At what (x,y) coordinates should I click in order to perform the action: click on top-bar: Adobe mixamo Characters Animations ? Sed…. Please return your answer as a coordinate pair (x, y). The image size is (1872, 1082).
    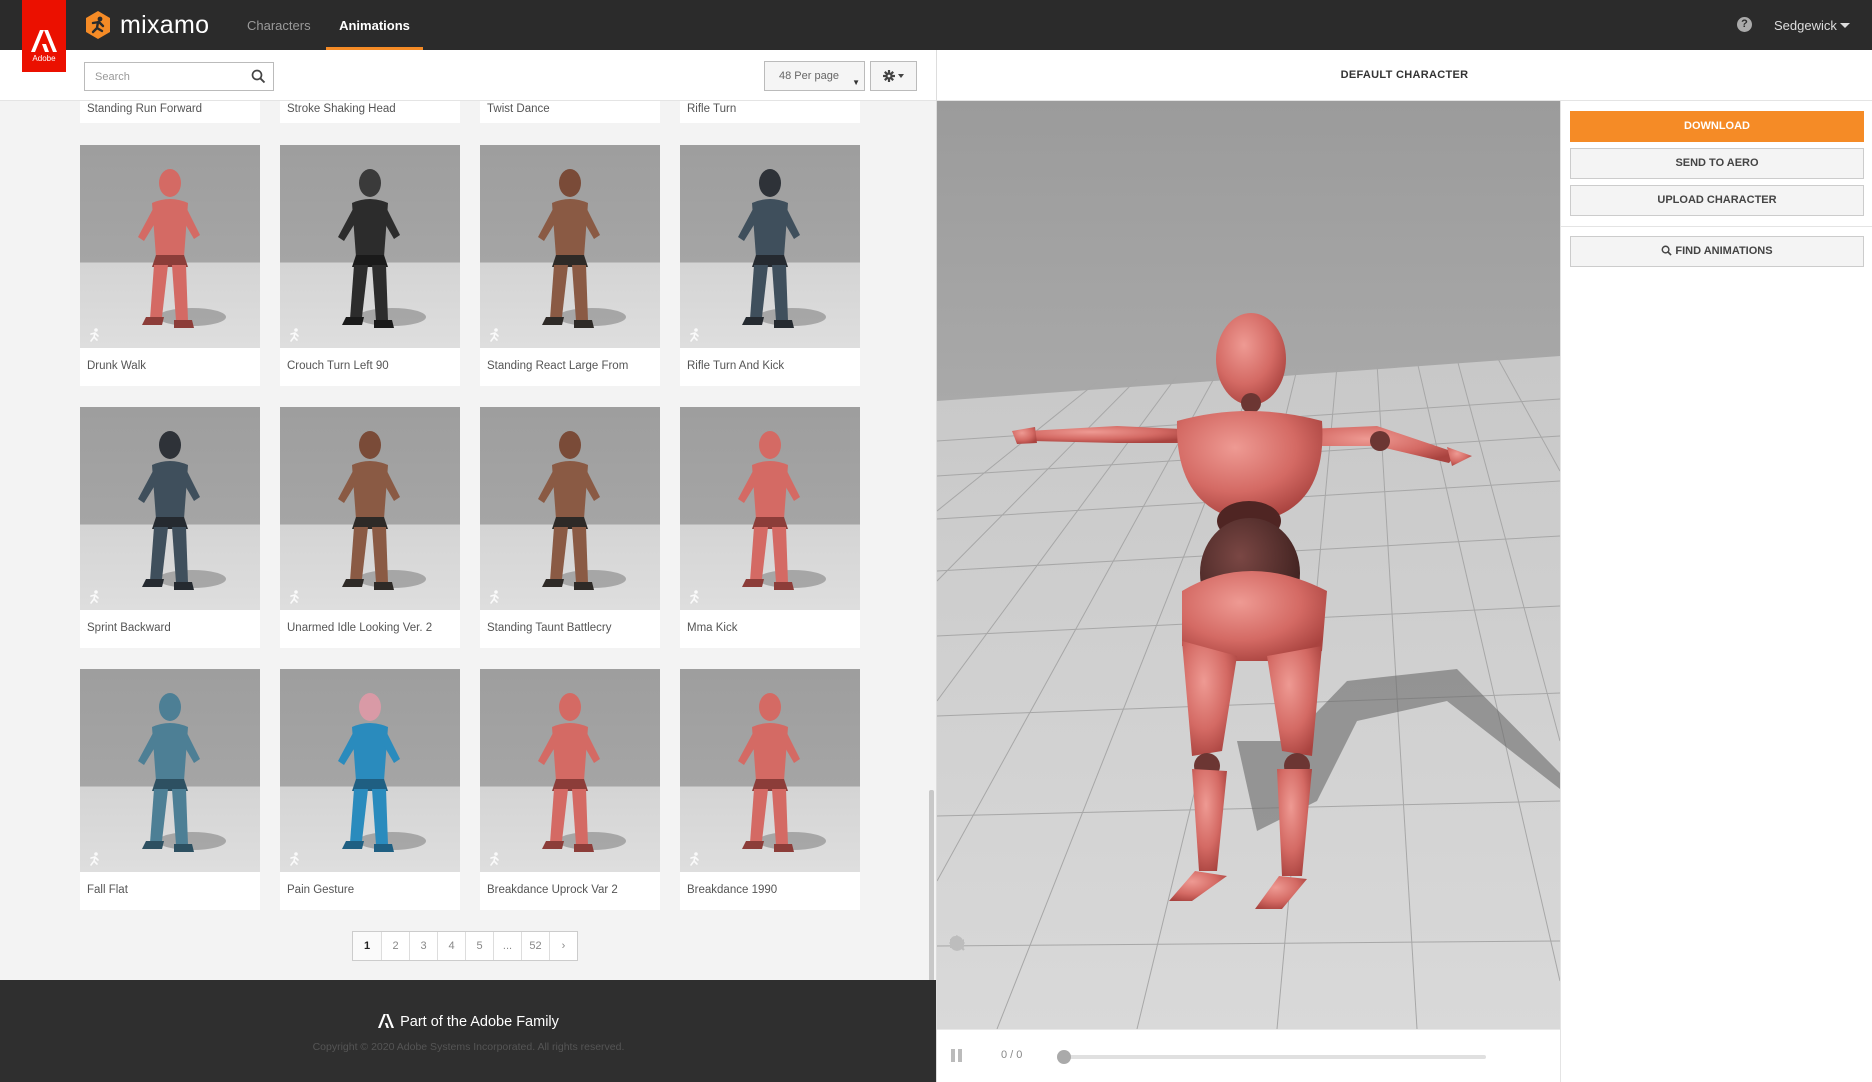
    Looking at the image, I should click on (936, 36).